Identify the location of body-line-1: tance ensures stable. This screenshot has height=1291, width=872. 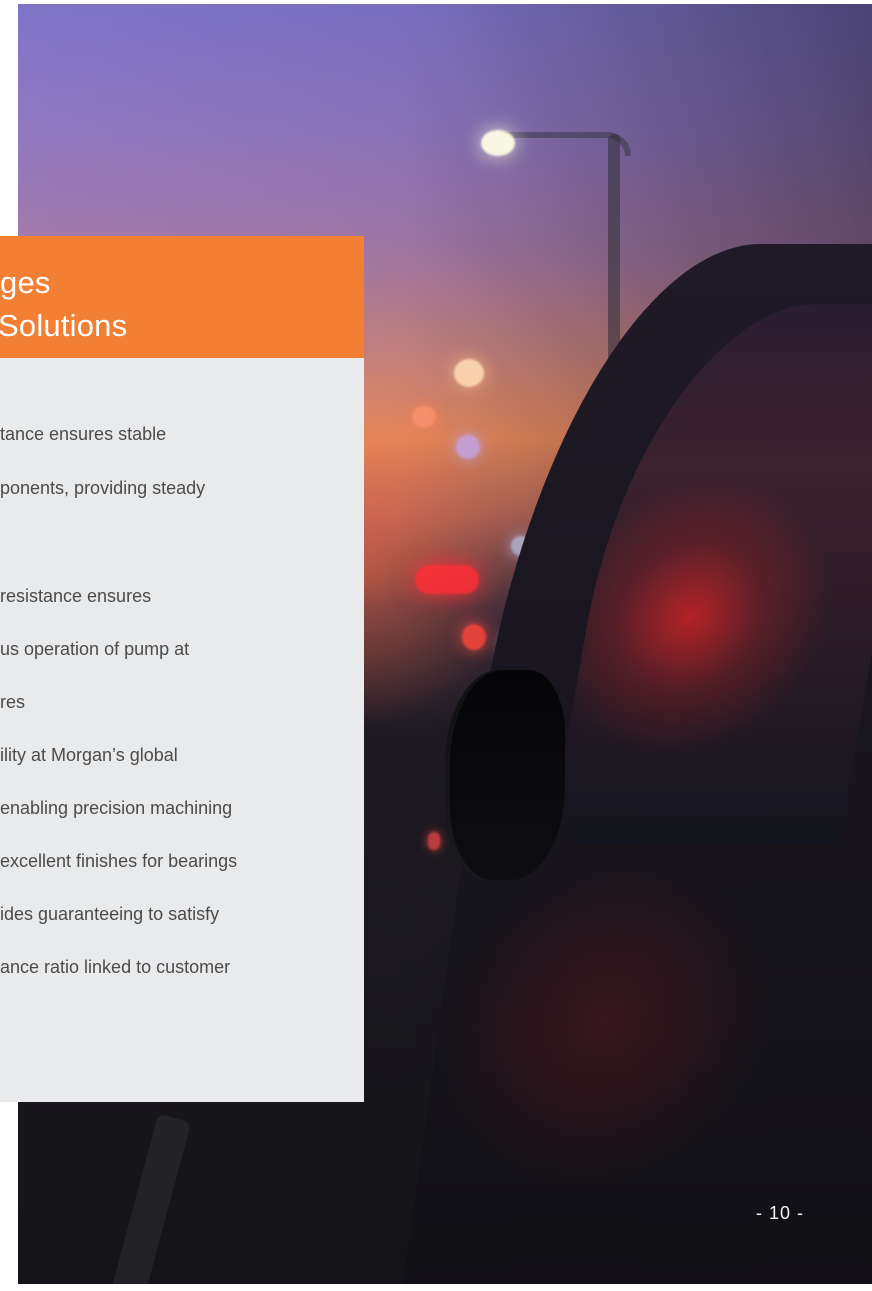
(83, 434).